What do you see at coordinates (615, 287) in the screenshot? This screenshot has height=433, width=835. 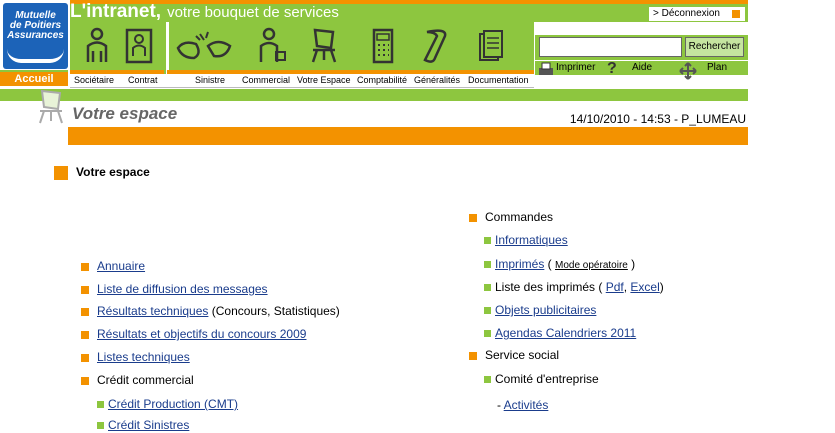 I see `pdf-link: Pdf` at bounding box center [615, 287].